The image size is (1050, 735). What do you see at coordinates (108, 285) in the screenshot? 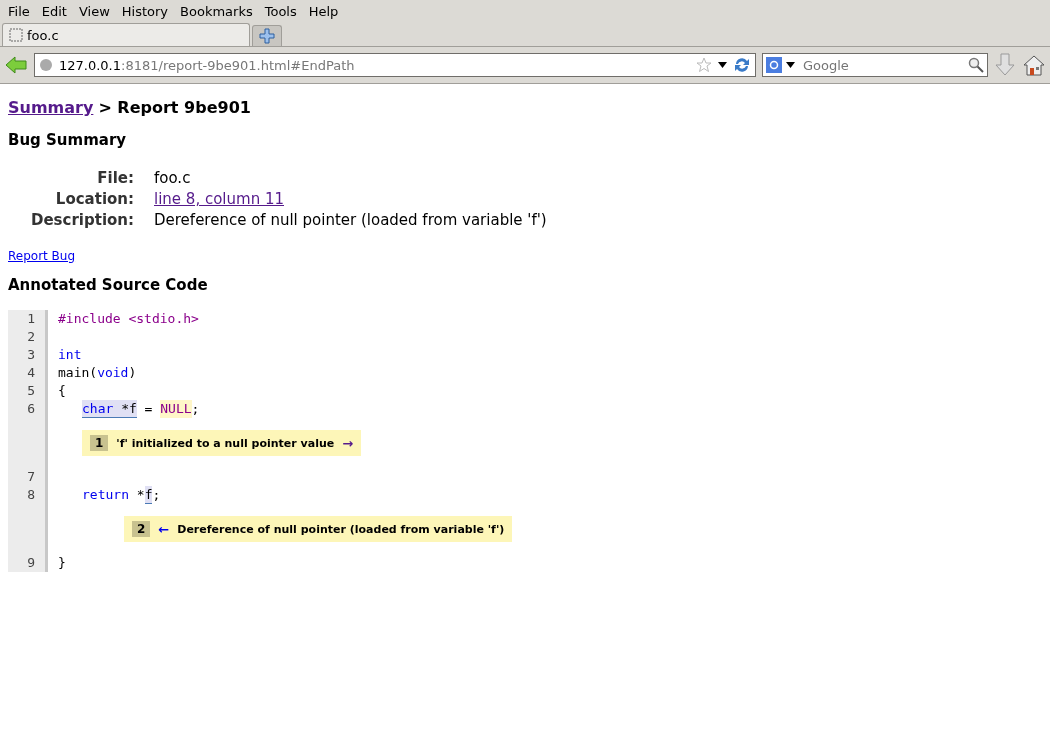
I see `section-heading: Annotated Source Code` at bounding box center [108, 285].